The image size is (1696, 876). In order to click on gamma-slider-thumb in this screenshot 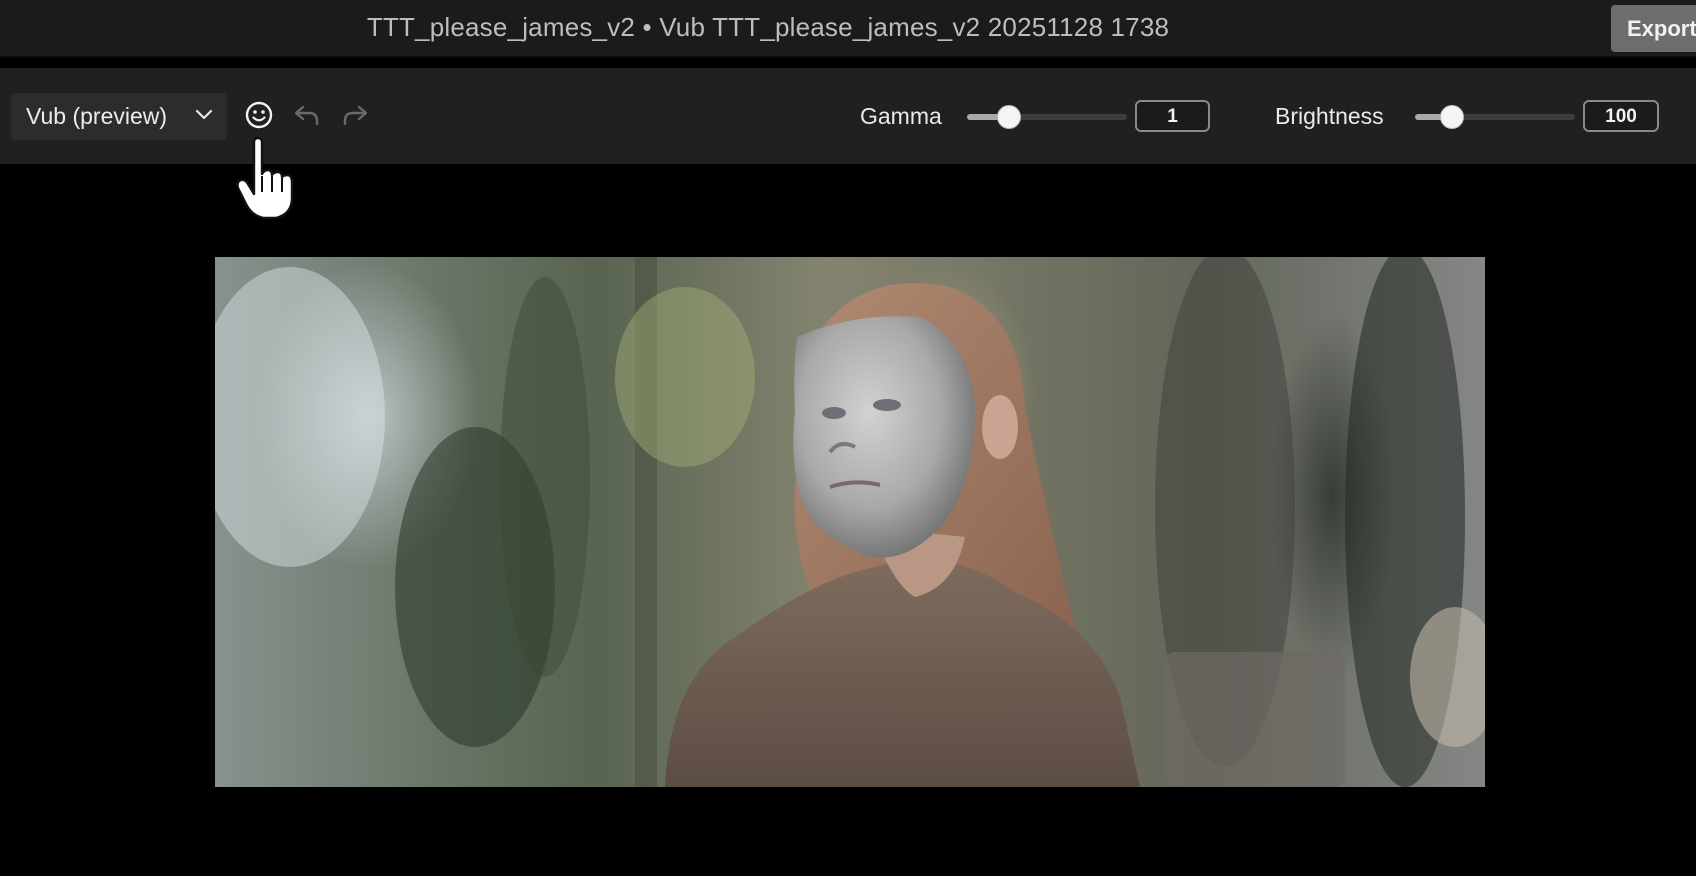, I will do `click(1008, 117)`.